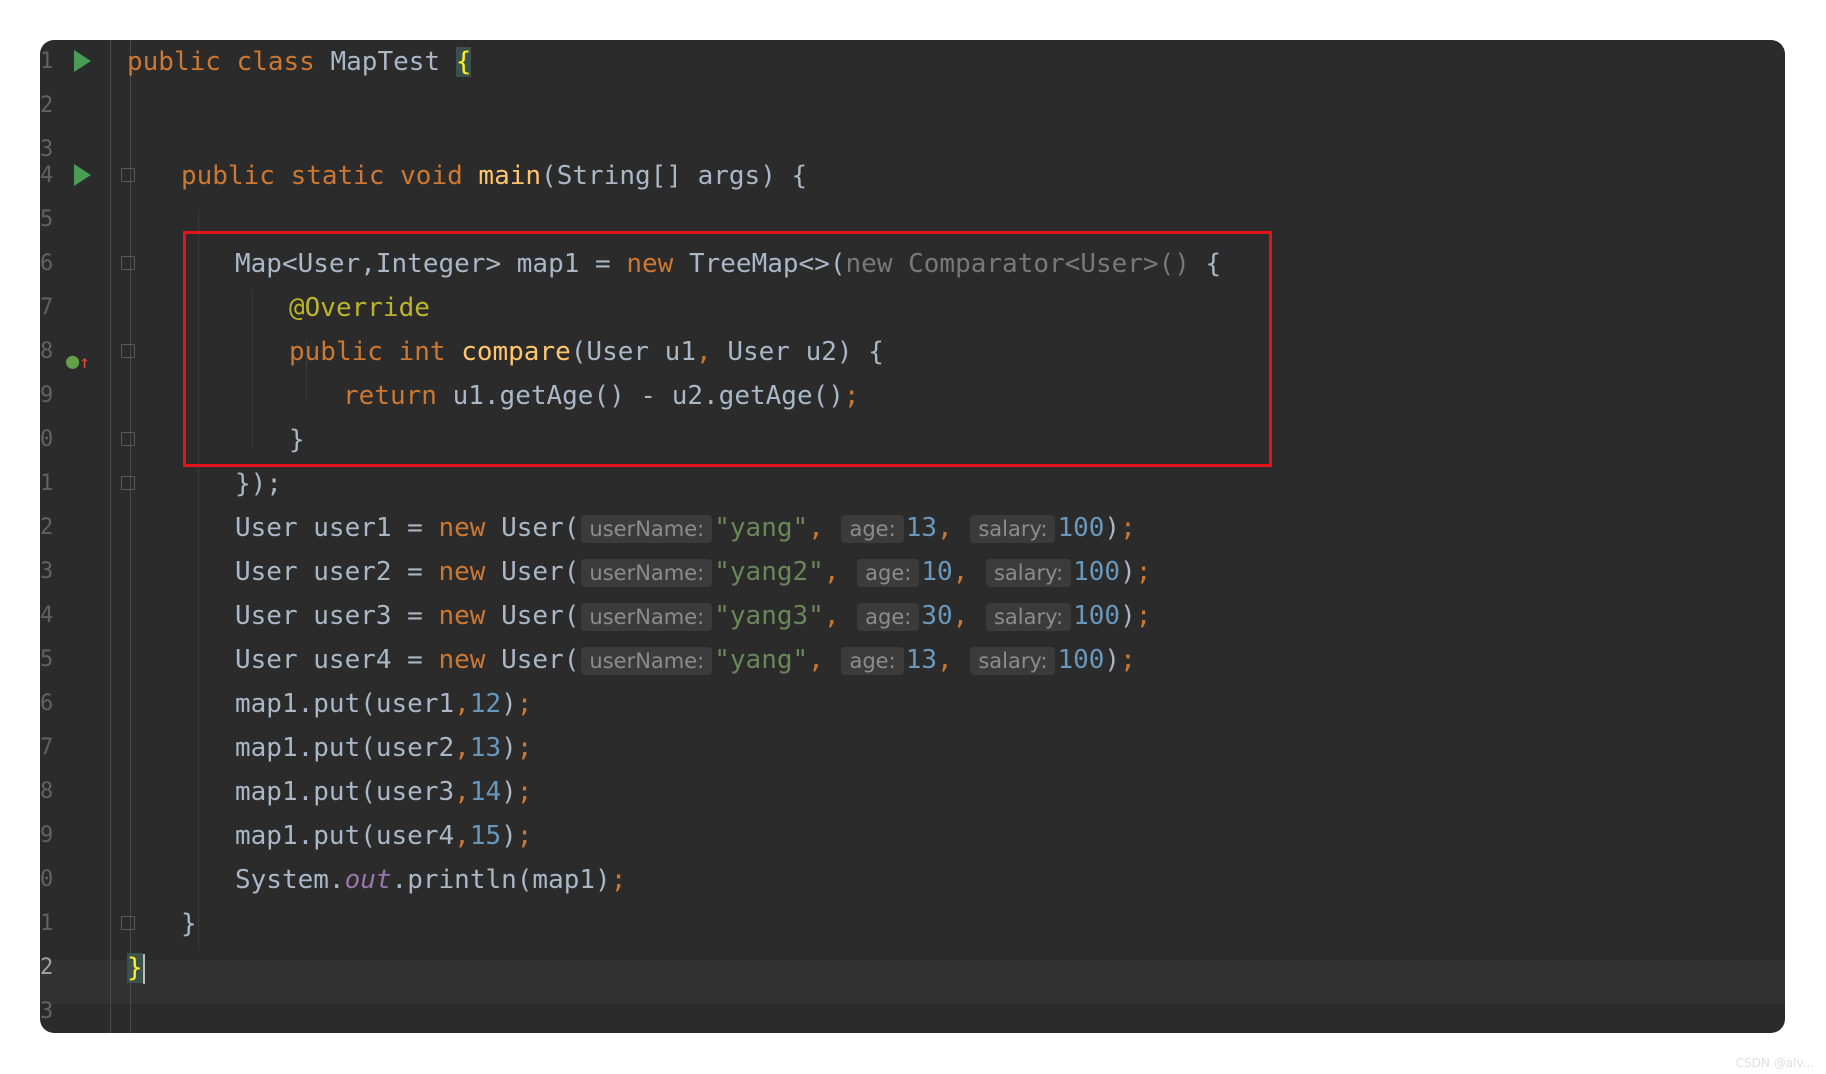 The image size is (1826, 1074). I want to click on number-literal: 14, so click(485, 792).